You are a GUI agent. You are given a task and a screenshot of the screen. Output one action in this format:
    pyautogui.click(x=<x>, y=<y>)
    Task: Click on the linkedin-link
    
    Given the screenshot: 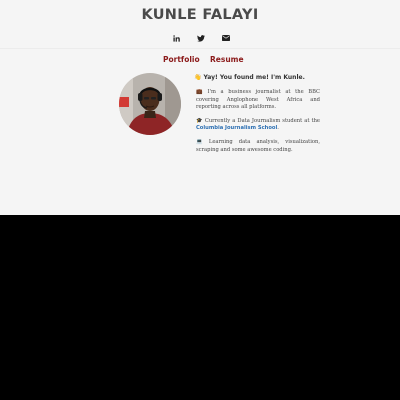 What is the action you would take?
    pyautogui.click(x=176, y=38)
    